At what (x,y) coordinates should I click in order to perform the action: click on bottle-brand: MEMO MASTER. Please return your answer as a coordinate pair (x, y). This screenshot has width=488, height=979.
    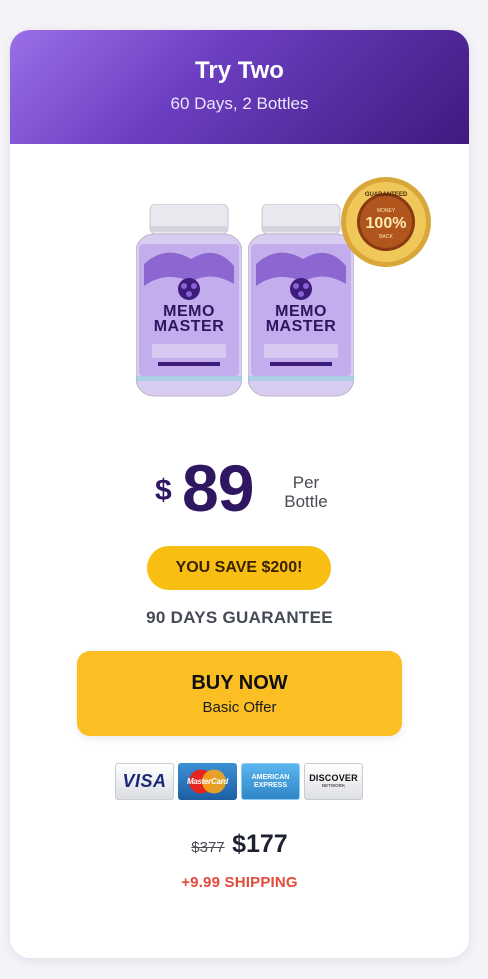
    Looking at the image, I should click on (189, 319).